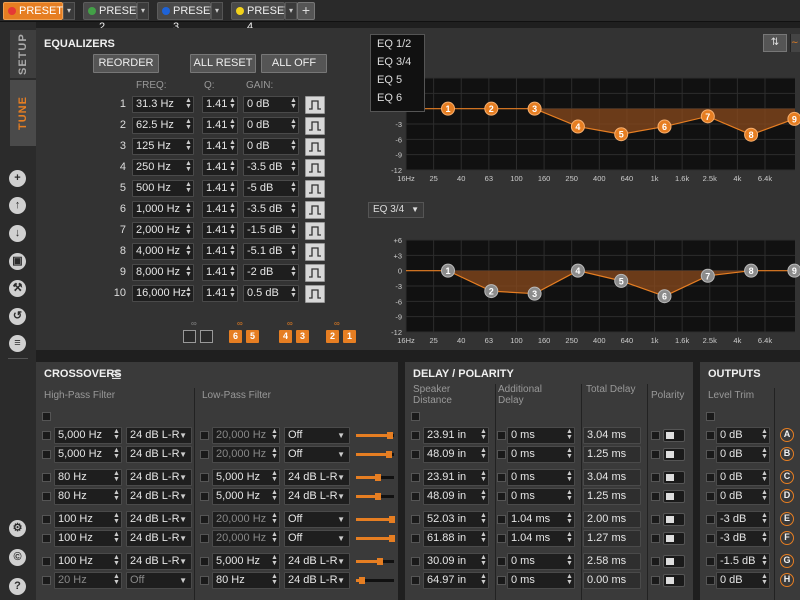  What do you see at coordinates (17, 261) in the screenshot?
I see `copy-icon: ▣` at bounding box center [17, 261].